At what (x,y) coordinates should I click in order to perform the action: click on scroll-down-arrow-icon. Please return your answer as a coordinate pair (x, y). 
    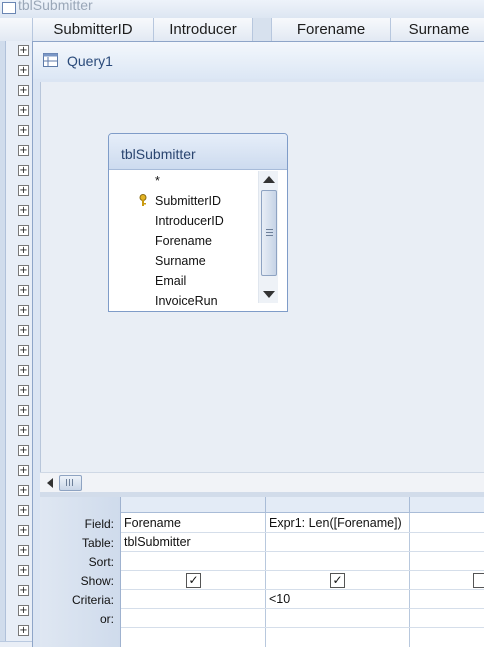
    Looking at the image, I should click on (269, 294).